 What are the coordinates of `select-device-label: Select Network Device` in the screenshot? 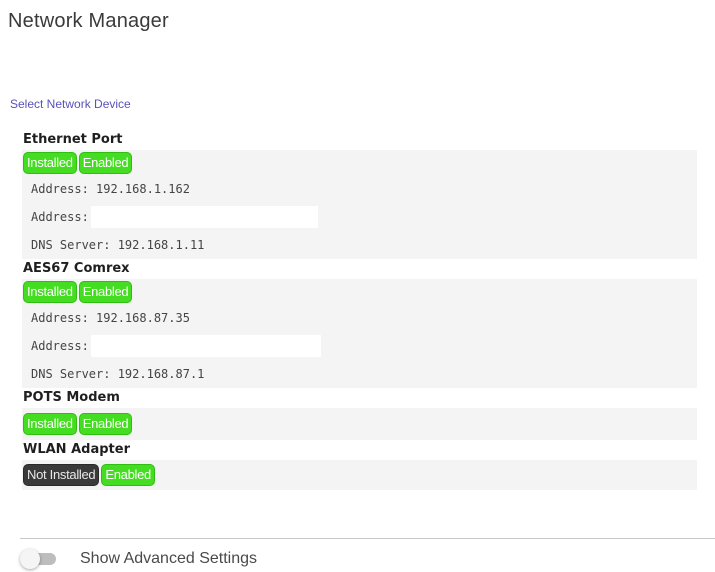 It's located at (70, 104).